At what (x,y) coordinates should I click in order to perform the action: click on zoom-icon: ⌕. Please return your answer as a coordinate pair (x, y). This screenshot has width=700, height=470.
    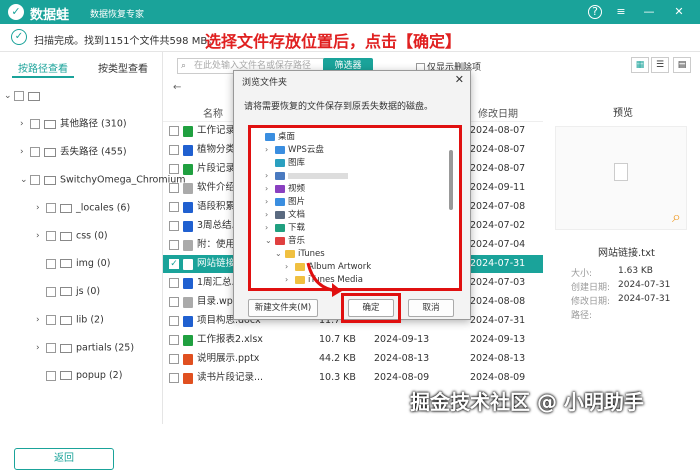
    Looking at the image, I should click on (676, 217).